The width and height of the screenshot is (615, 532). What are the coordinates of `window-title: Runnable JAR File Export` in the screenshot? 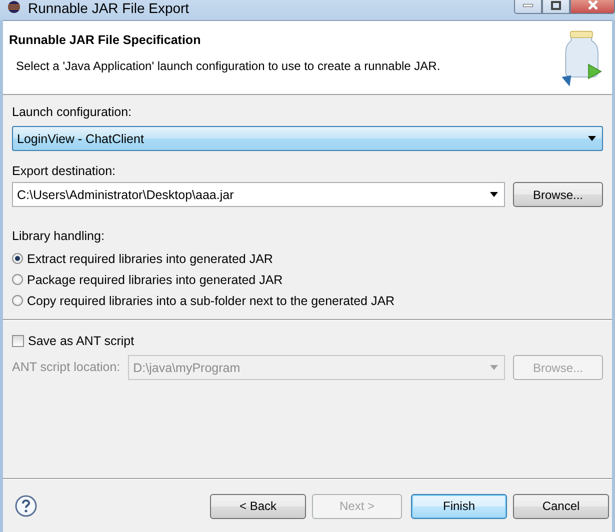 It's located at (109, 8).